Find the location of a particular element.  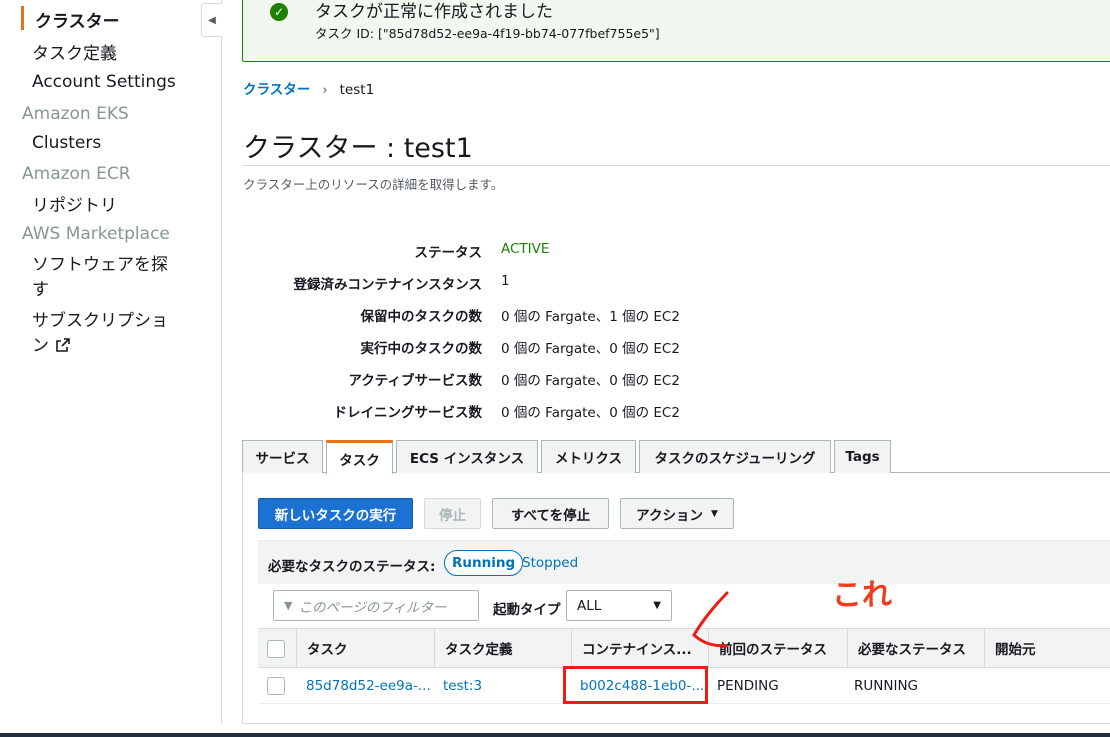

select-all-checkbox is located at coordinates (276, 649).